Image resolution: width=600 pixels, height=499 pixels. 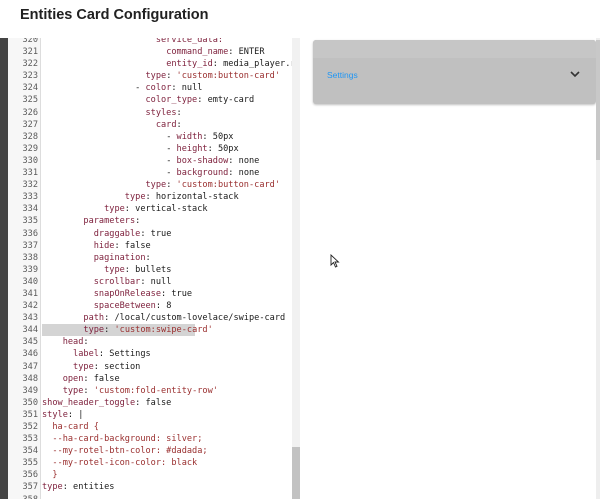 I want to click on code-text: }, so click(x=49, y=475).